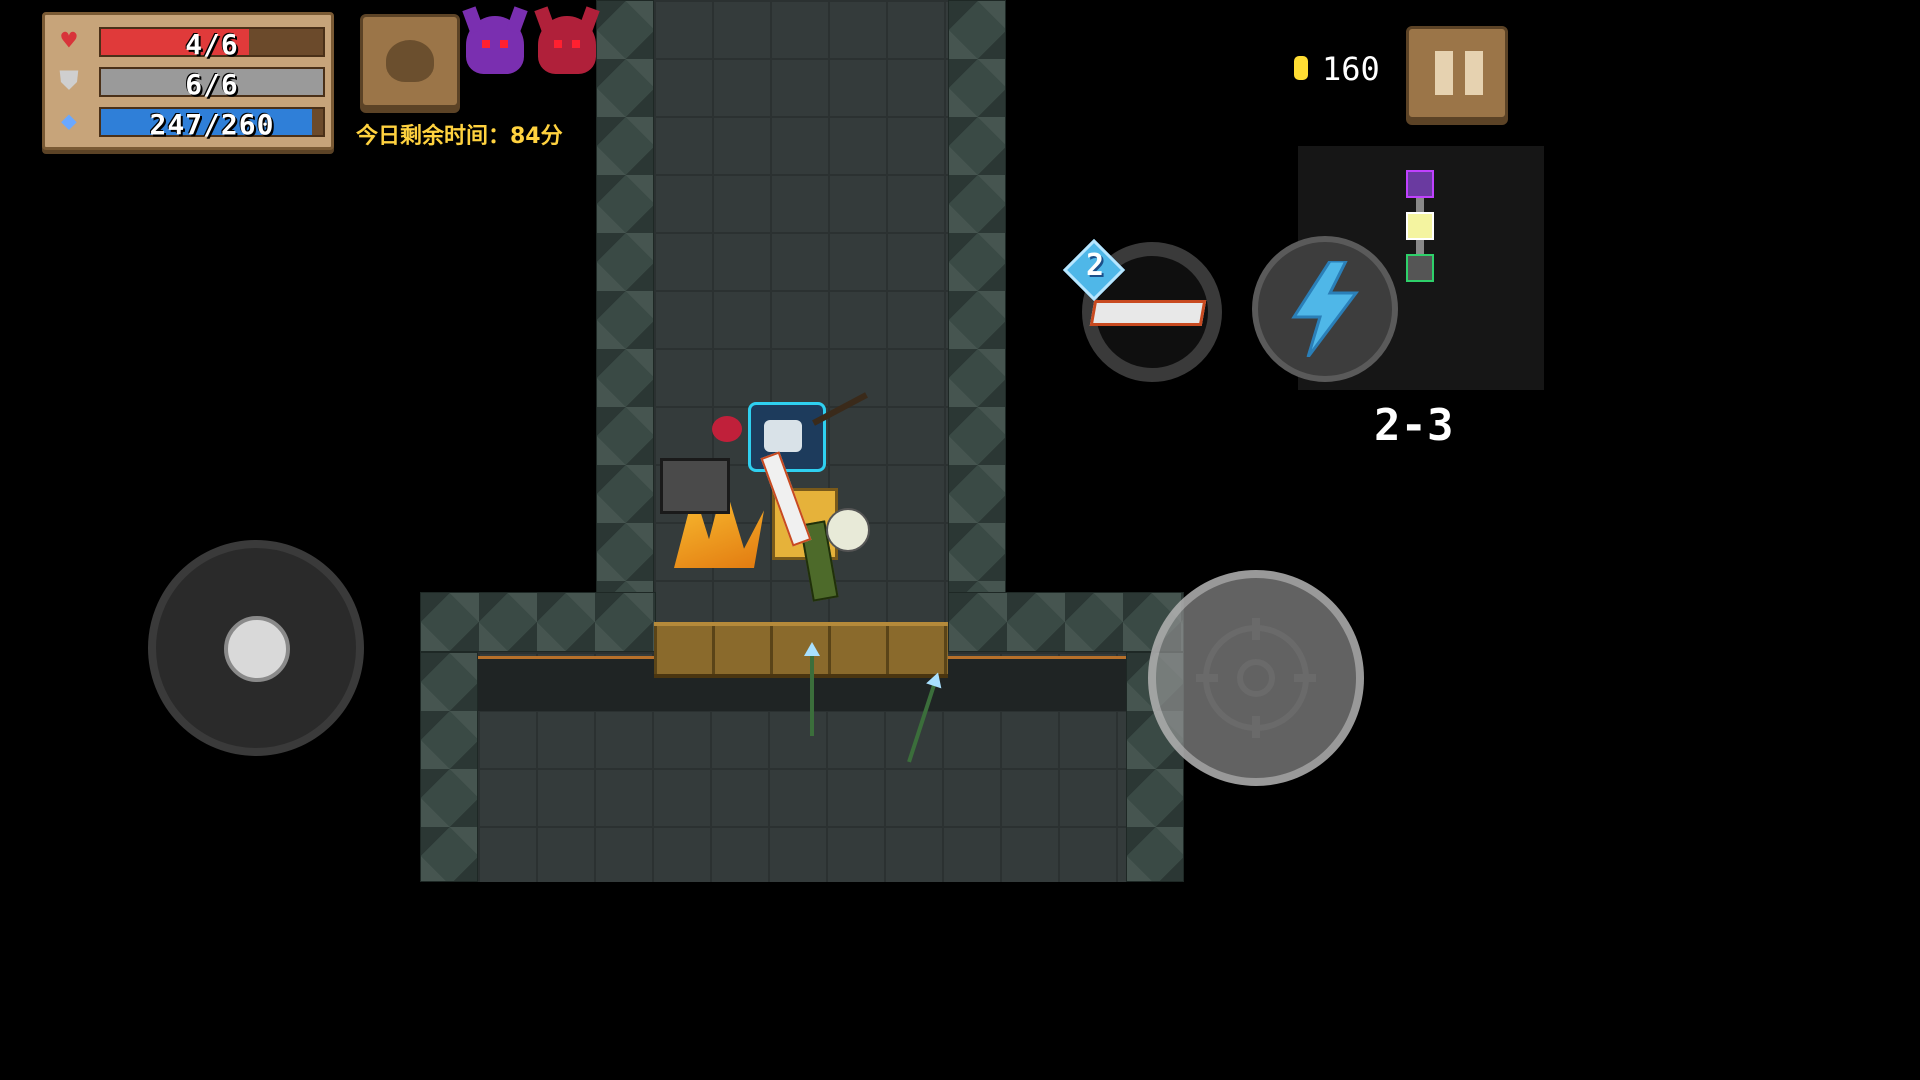  Describe the element at coordinates (625, 297) in the screenshot. I see `corridor-left-wall` at that location.